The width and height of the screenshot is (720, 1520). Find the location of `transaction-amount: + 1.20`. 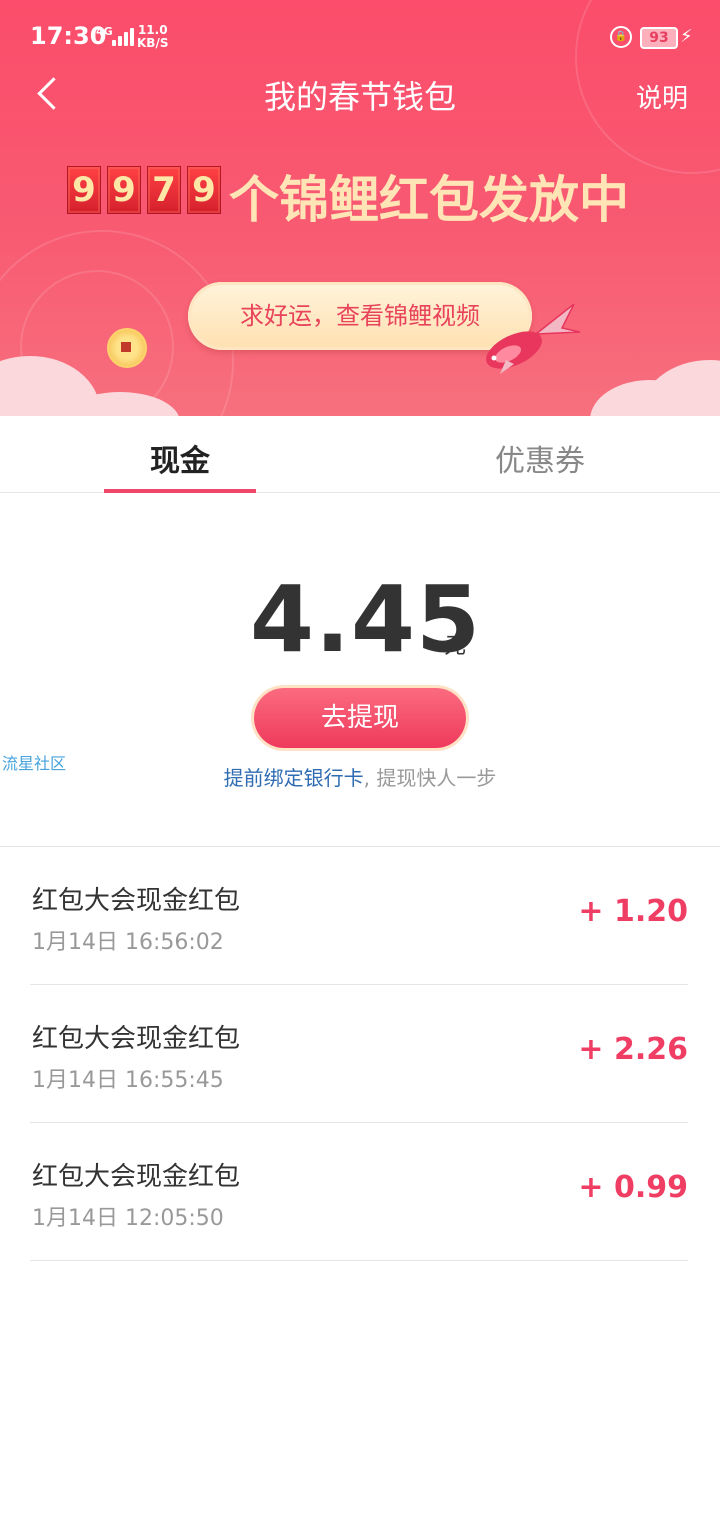

transaction-amount: + 1.20 is located at coordinates (633, 911).